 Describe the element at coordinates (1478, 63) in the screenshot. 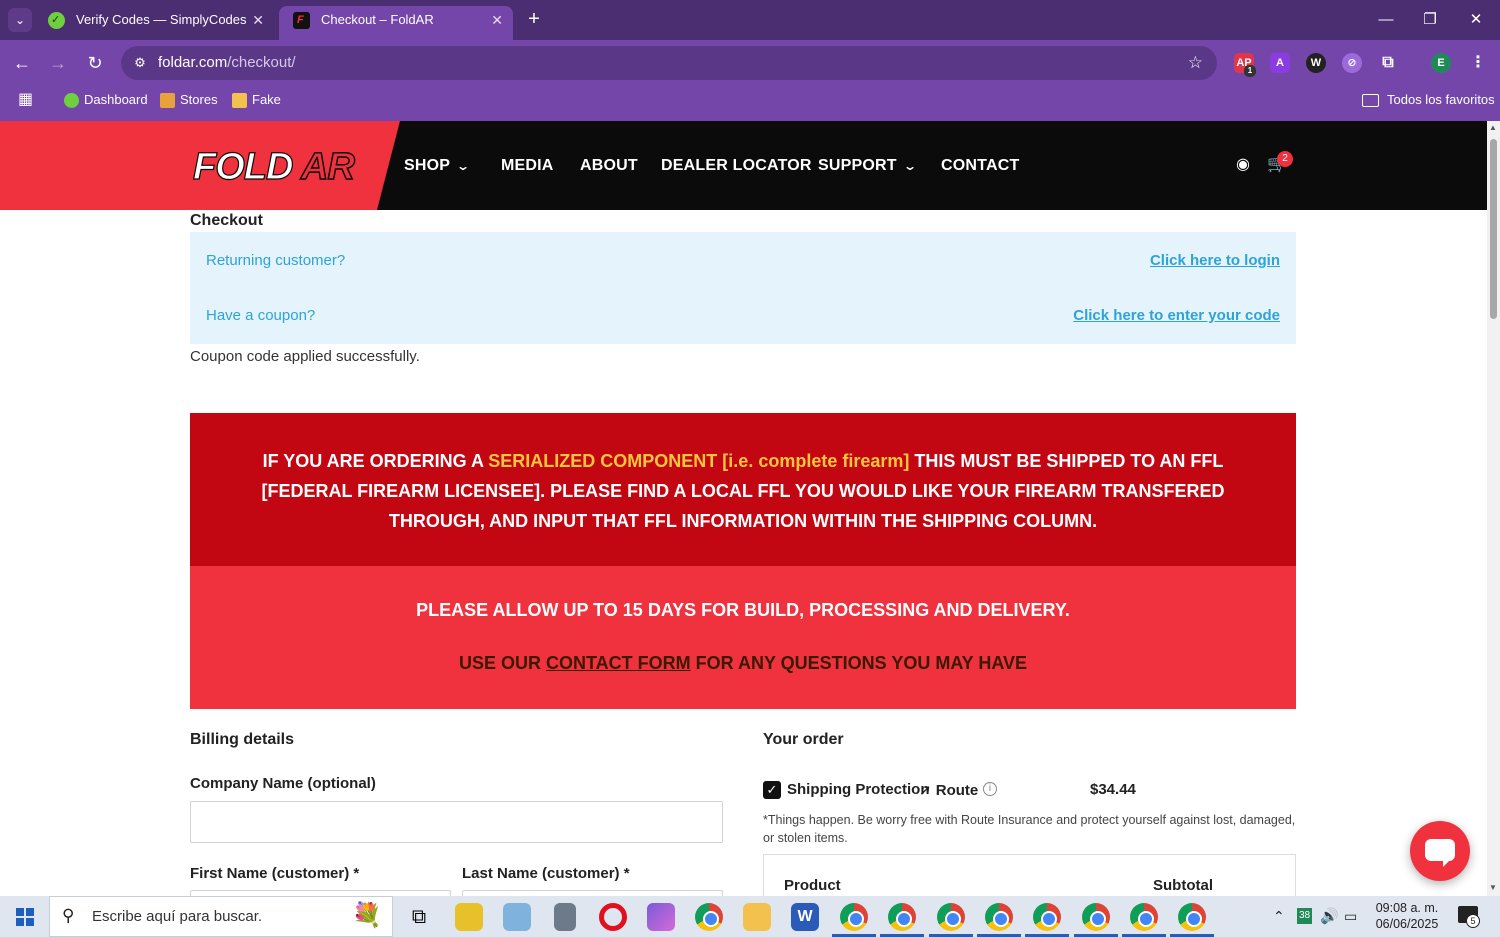

I see `browser-menu-icon: ⋮` at that location.